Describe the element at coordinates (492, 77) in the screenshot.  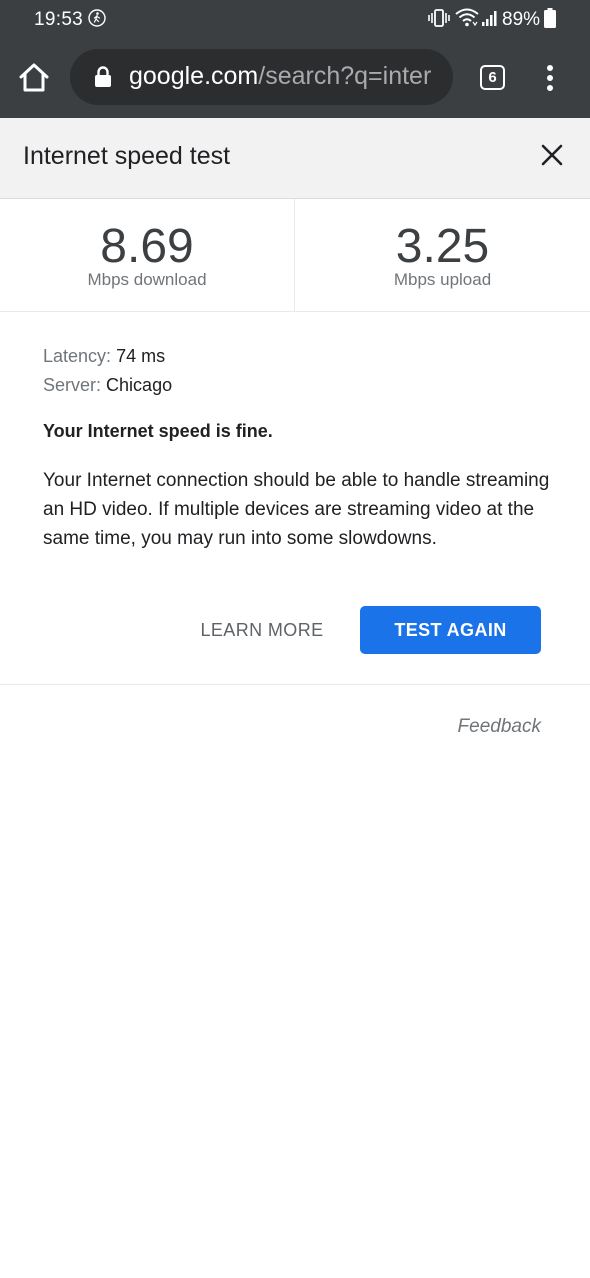
I see `tab-switcher-button: 6` at that location.